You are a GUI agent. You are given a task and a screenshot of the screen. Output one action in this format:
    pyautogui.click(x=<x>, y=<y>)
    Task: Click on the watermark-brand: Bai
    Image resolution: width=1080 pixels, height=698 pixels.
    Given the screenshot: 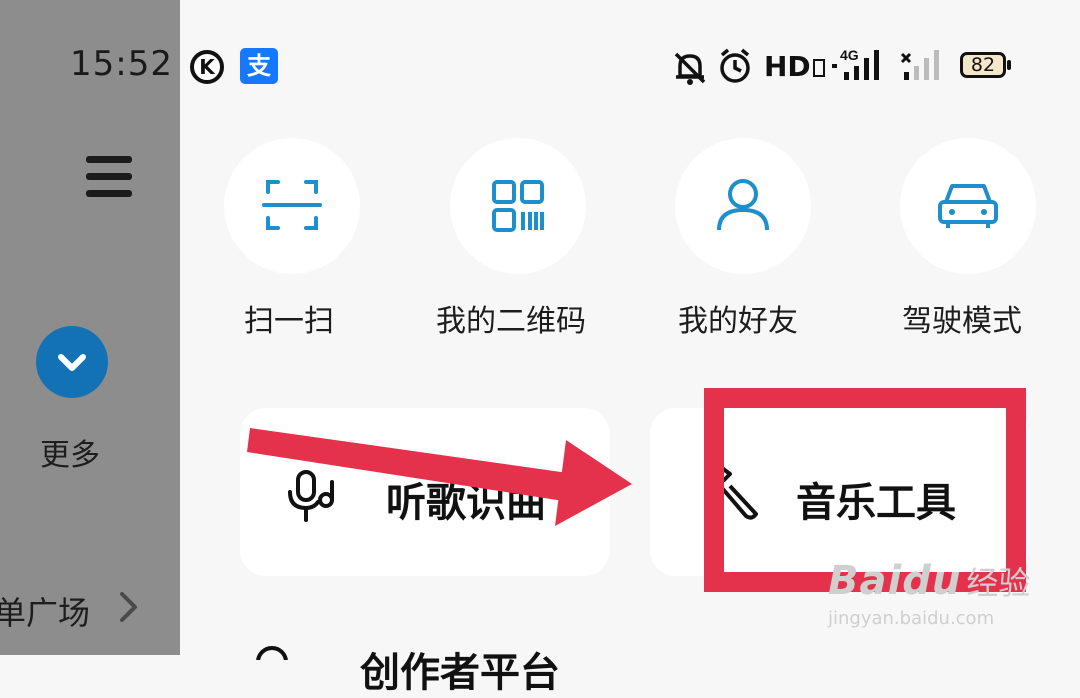 What is the action you would take?
    pyautogui.click(x=865, y=581)
    